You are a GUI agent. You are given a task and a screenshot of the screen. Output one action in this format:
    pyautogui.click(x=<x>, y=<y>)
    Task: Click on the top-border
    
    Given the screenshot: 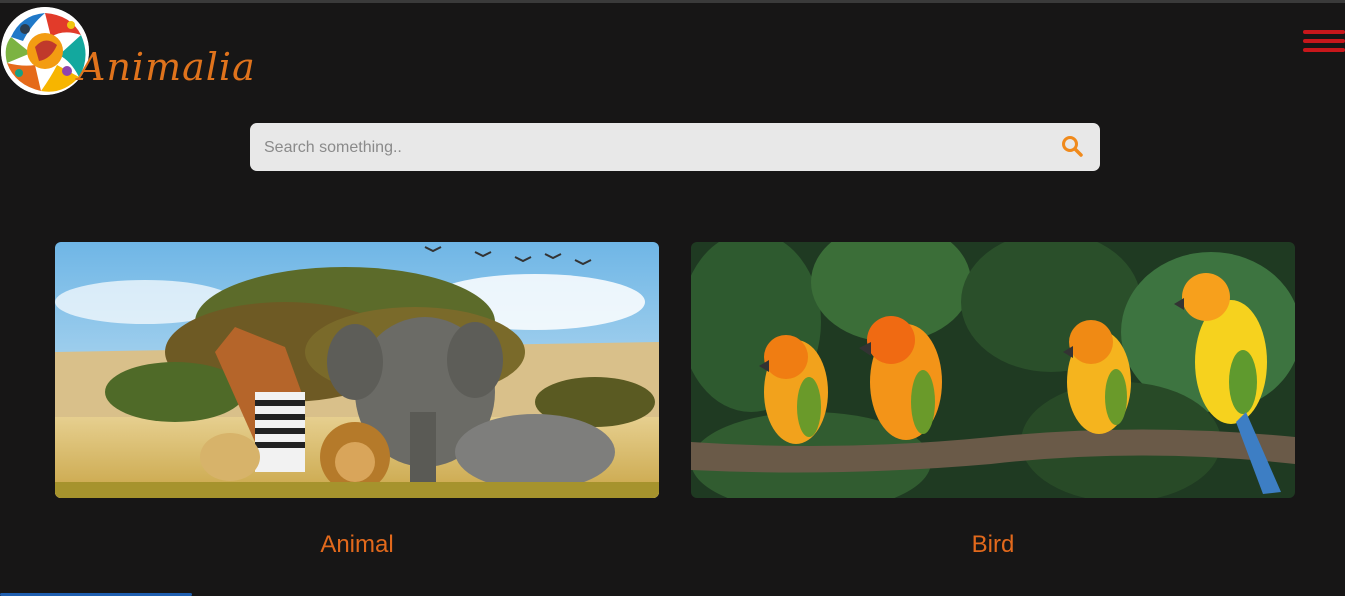 What is the action you would take?
    pyautogui.click(x=672, y=1)
    